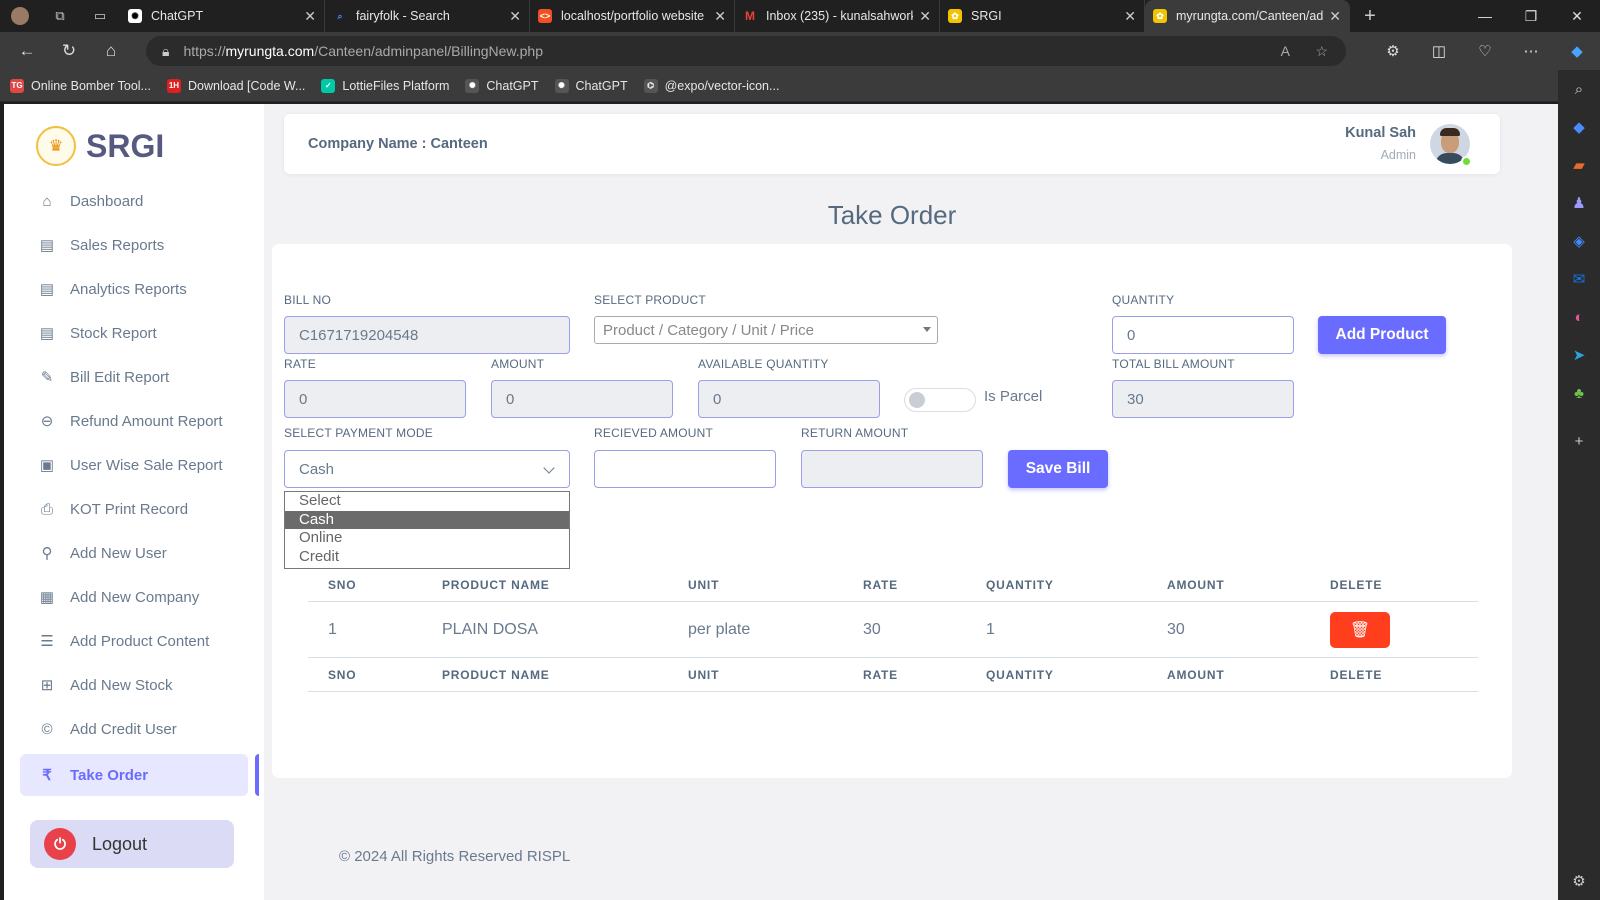  Describe the element at coordinates (1579, 881) in the screenshot. I see `settings-icon: ⚙` at that location.